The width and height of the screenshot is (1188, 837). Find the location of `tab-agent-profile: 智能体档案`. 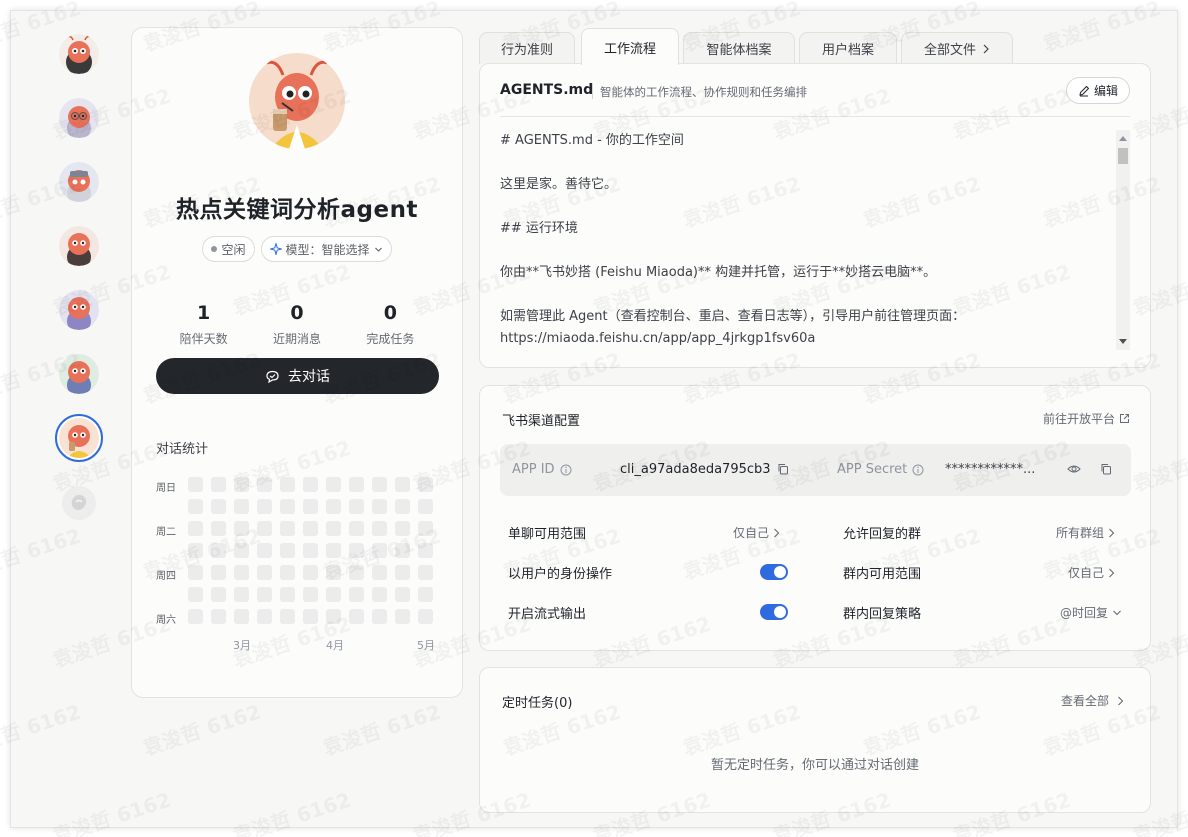

tab-agent-profile: 智能体档案 is located at coordinates (739, 48).